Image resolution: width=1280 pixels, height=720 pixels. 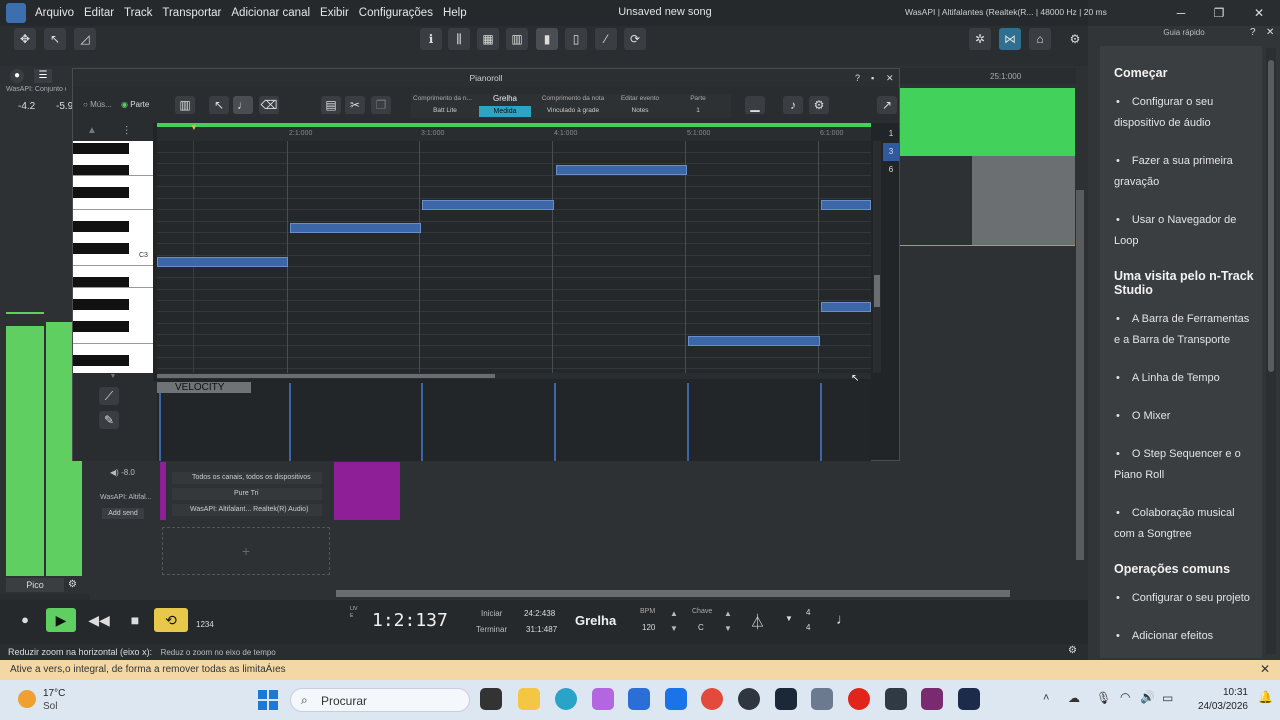 What do you see at coordinates (877, 257) in the screenshot?
I see `grid-scrollbar` at bounding box center [877, 257].